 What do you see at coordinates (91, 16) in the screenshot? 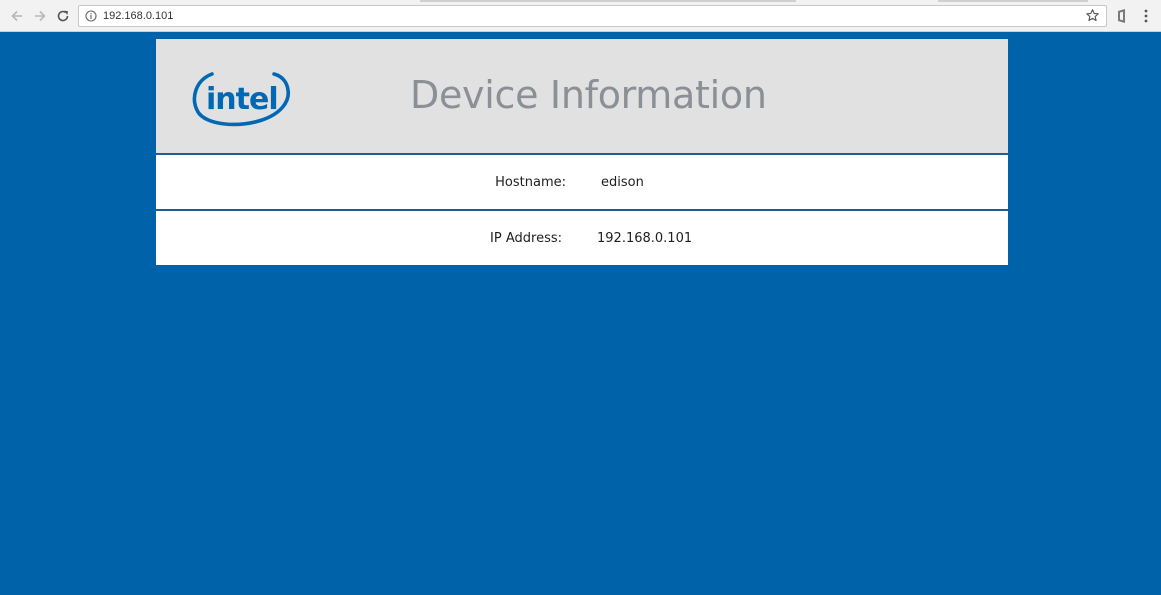
I see `info-icon` at bounding box center [91, 16].